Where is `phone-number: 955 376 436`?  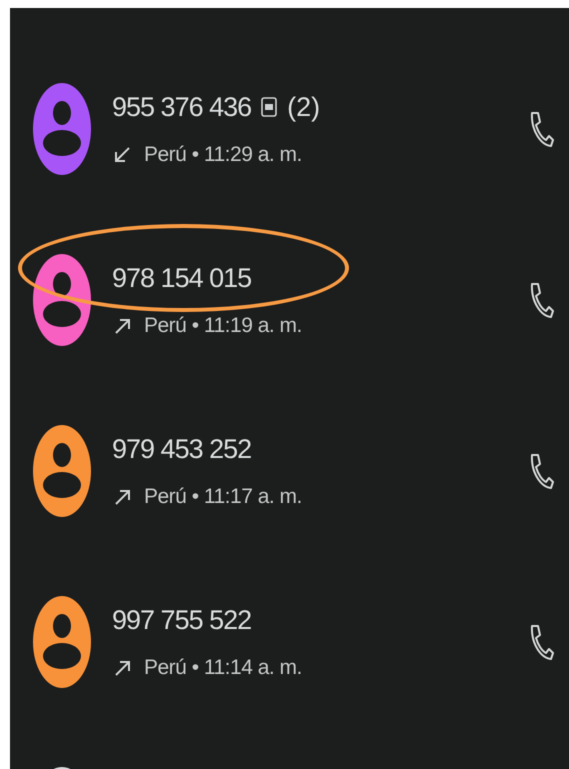
phone-number: 955 376 436 is located at coordinates (182, 107).